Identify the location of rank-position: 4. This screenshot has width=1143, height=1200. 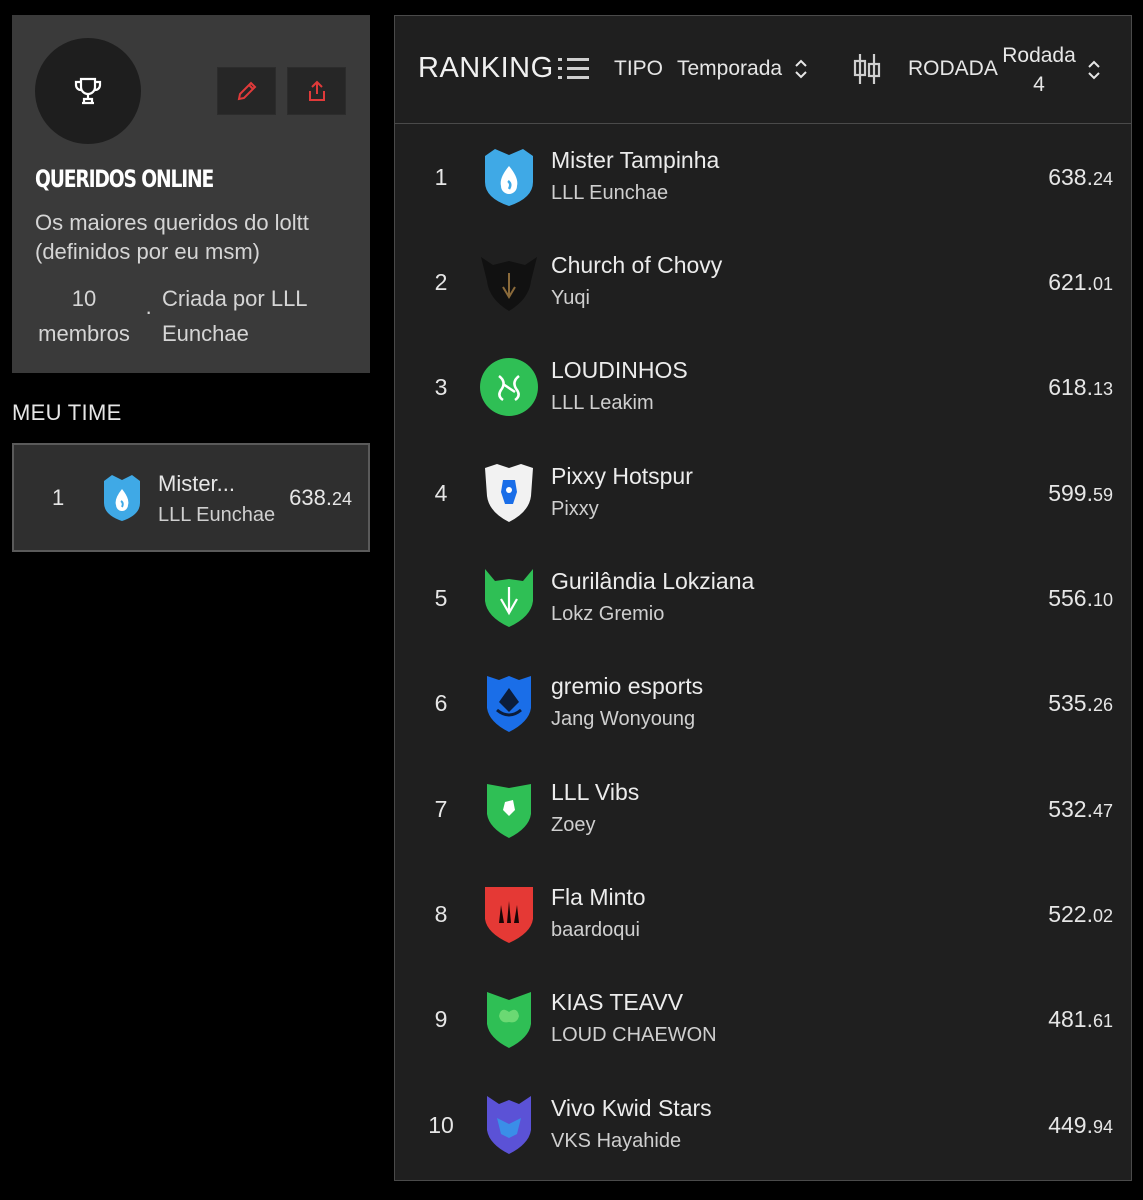
(441, 493).